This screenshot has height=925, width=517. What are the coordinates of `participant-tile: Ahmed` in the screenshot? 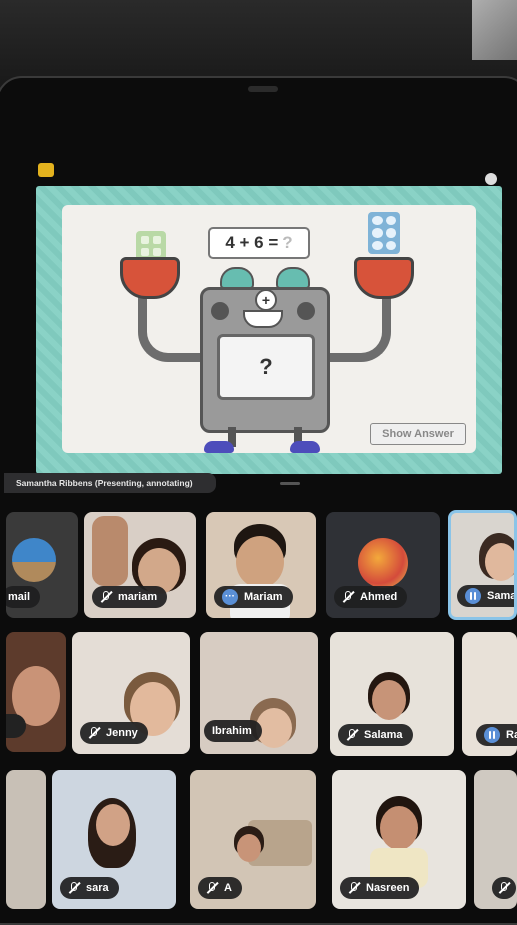 It's located at (383, 565).